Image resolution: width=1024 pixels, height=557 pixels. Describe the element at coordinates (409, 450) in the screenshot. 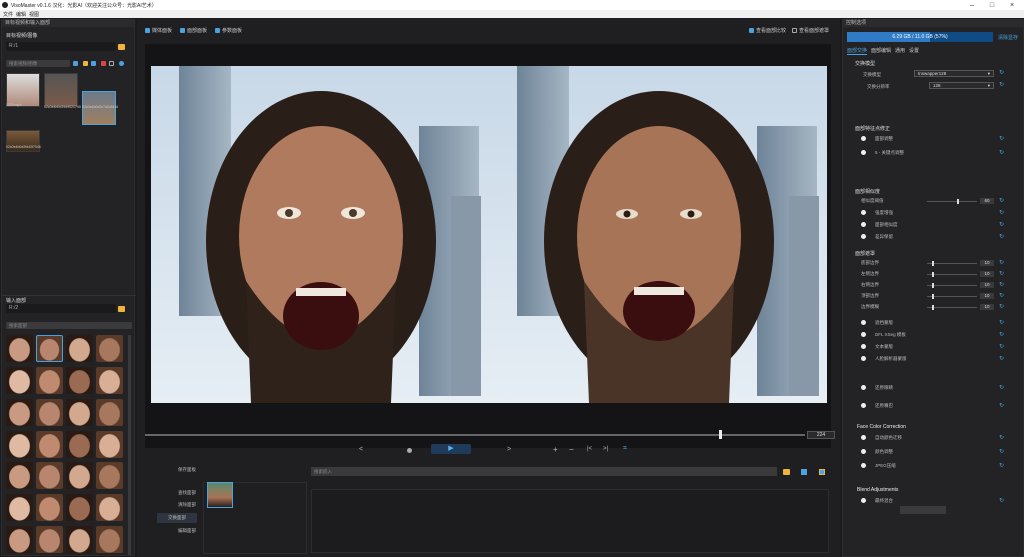

I see `record-button` at that location.